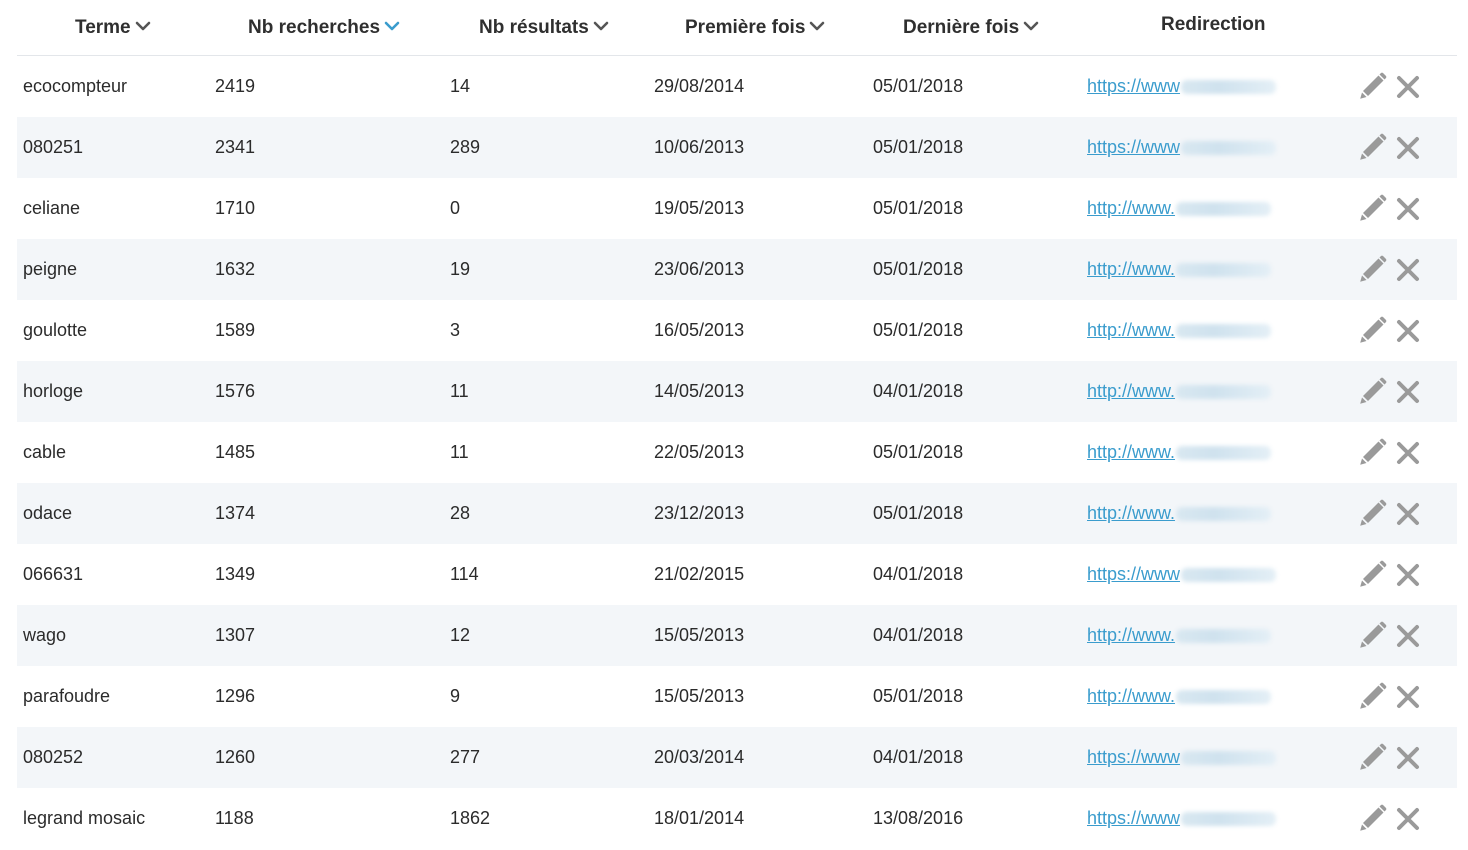 Image resolution: width=1468 pixels, height=850 pixels. Describe the element at coordinates (699, 818) in the screenshot. I see `cell-premiere-fois: 18/01/2014` at that location.